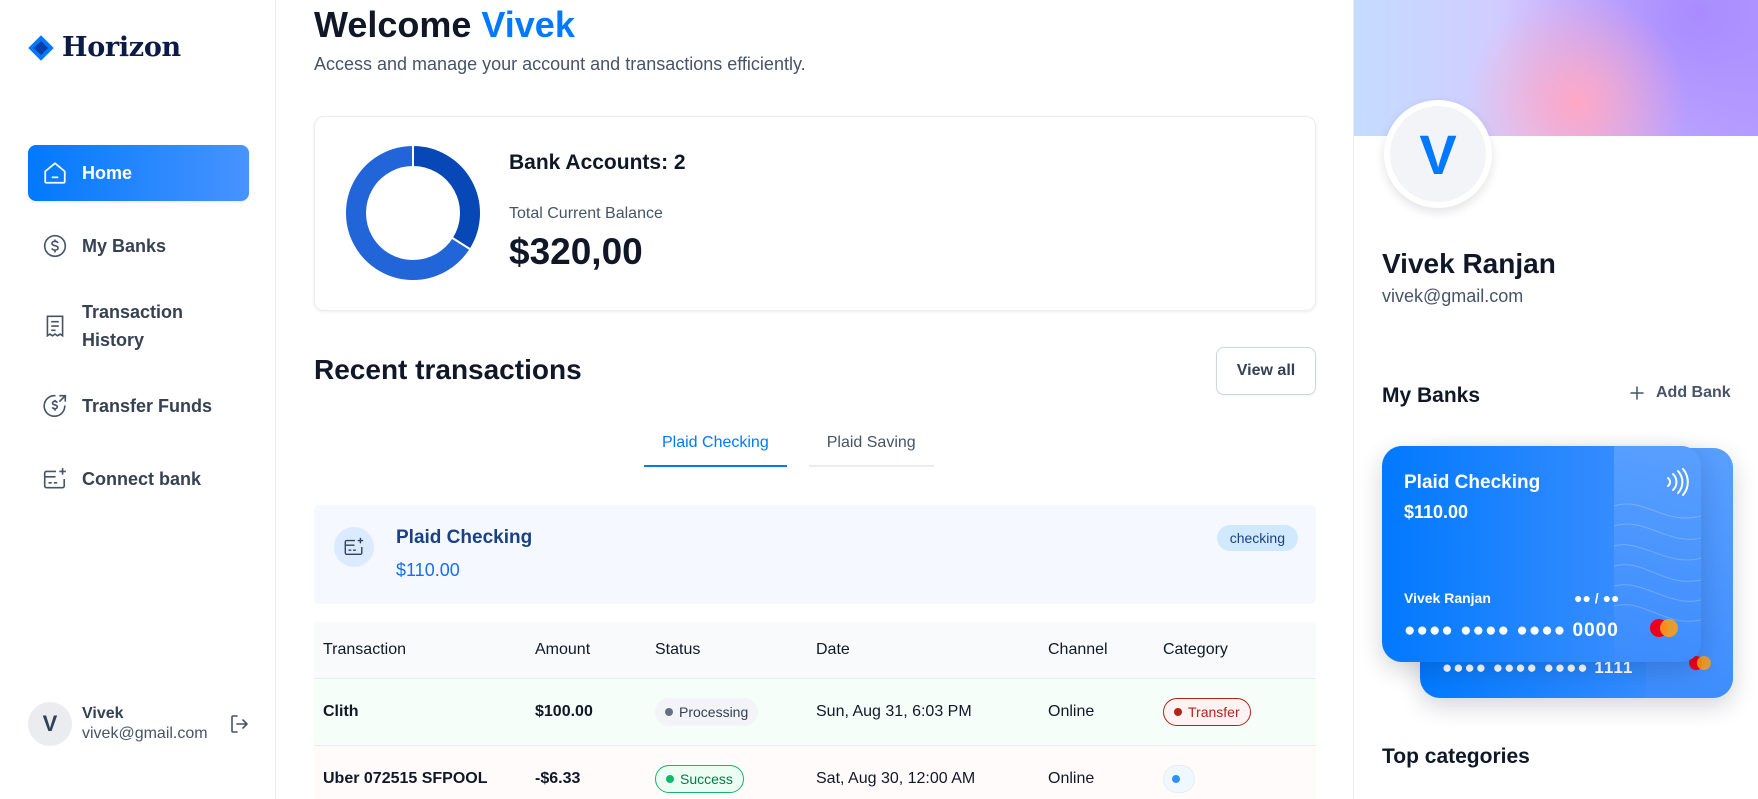  What do you see at coordinates (55, 173) in the screenshot?
I see `home-icon` at bounding box center [55, 173].